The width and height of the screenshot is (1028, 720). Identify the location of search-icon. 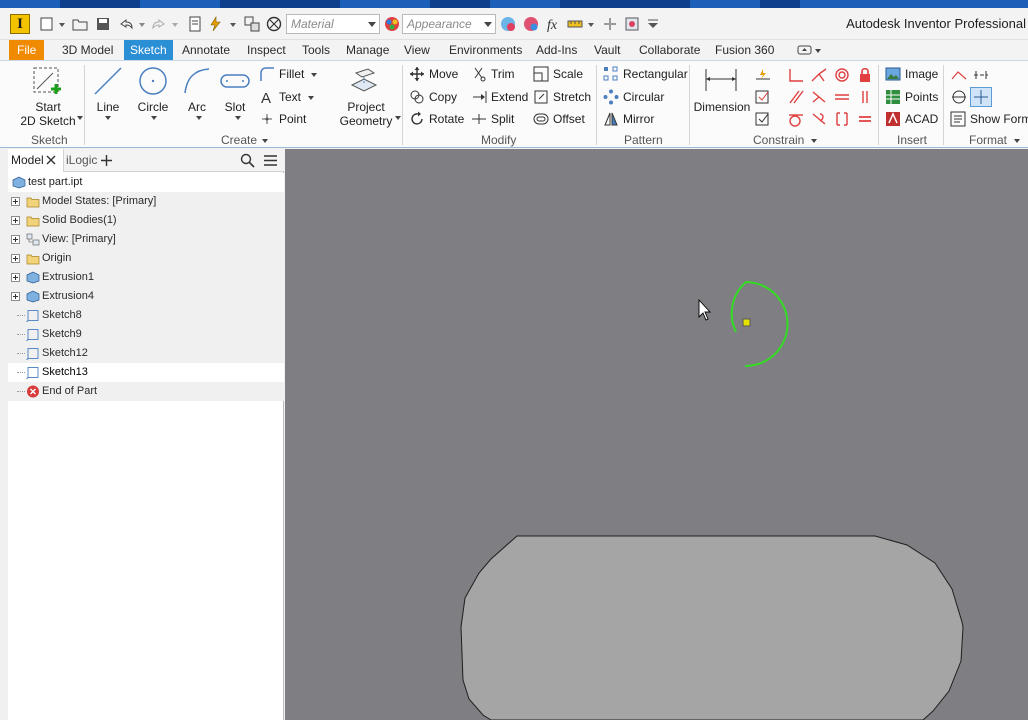
(247, 160).